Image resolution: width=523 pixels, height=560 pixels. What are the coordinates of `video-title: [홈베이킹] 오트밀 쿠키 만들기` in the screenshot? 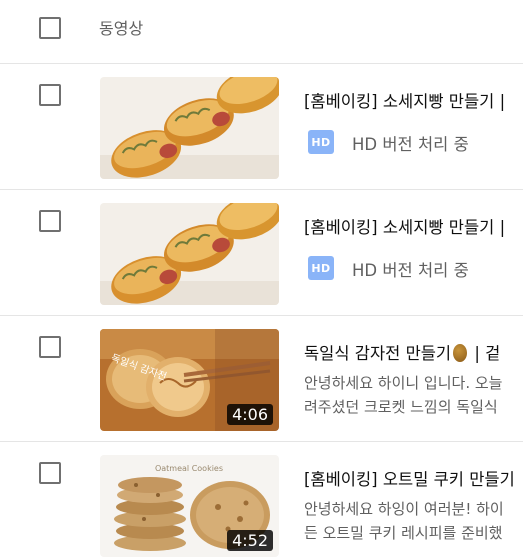 It's located at (409, 478).